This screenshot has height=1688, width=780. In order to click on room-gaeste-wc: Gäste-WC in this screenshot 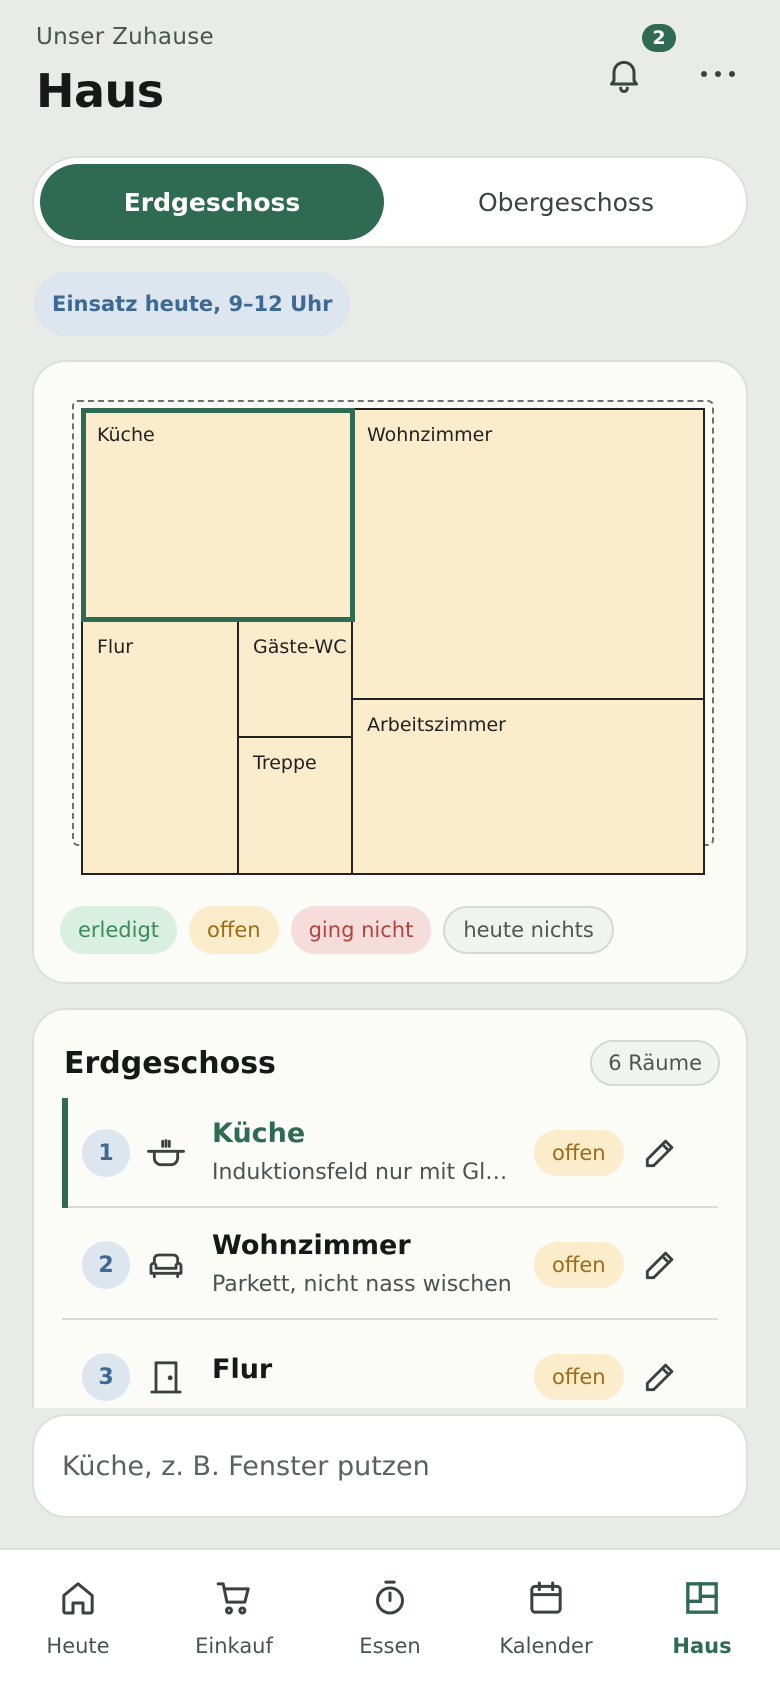, I will do `click(295, 679)`.